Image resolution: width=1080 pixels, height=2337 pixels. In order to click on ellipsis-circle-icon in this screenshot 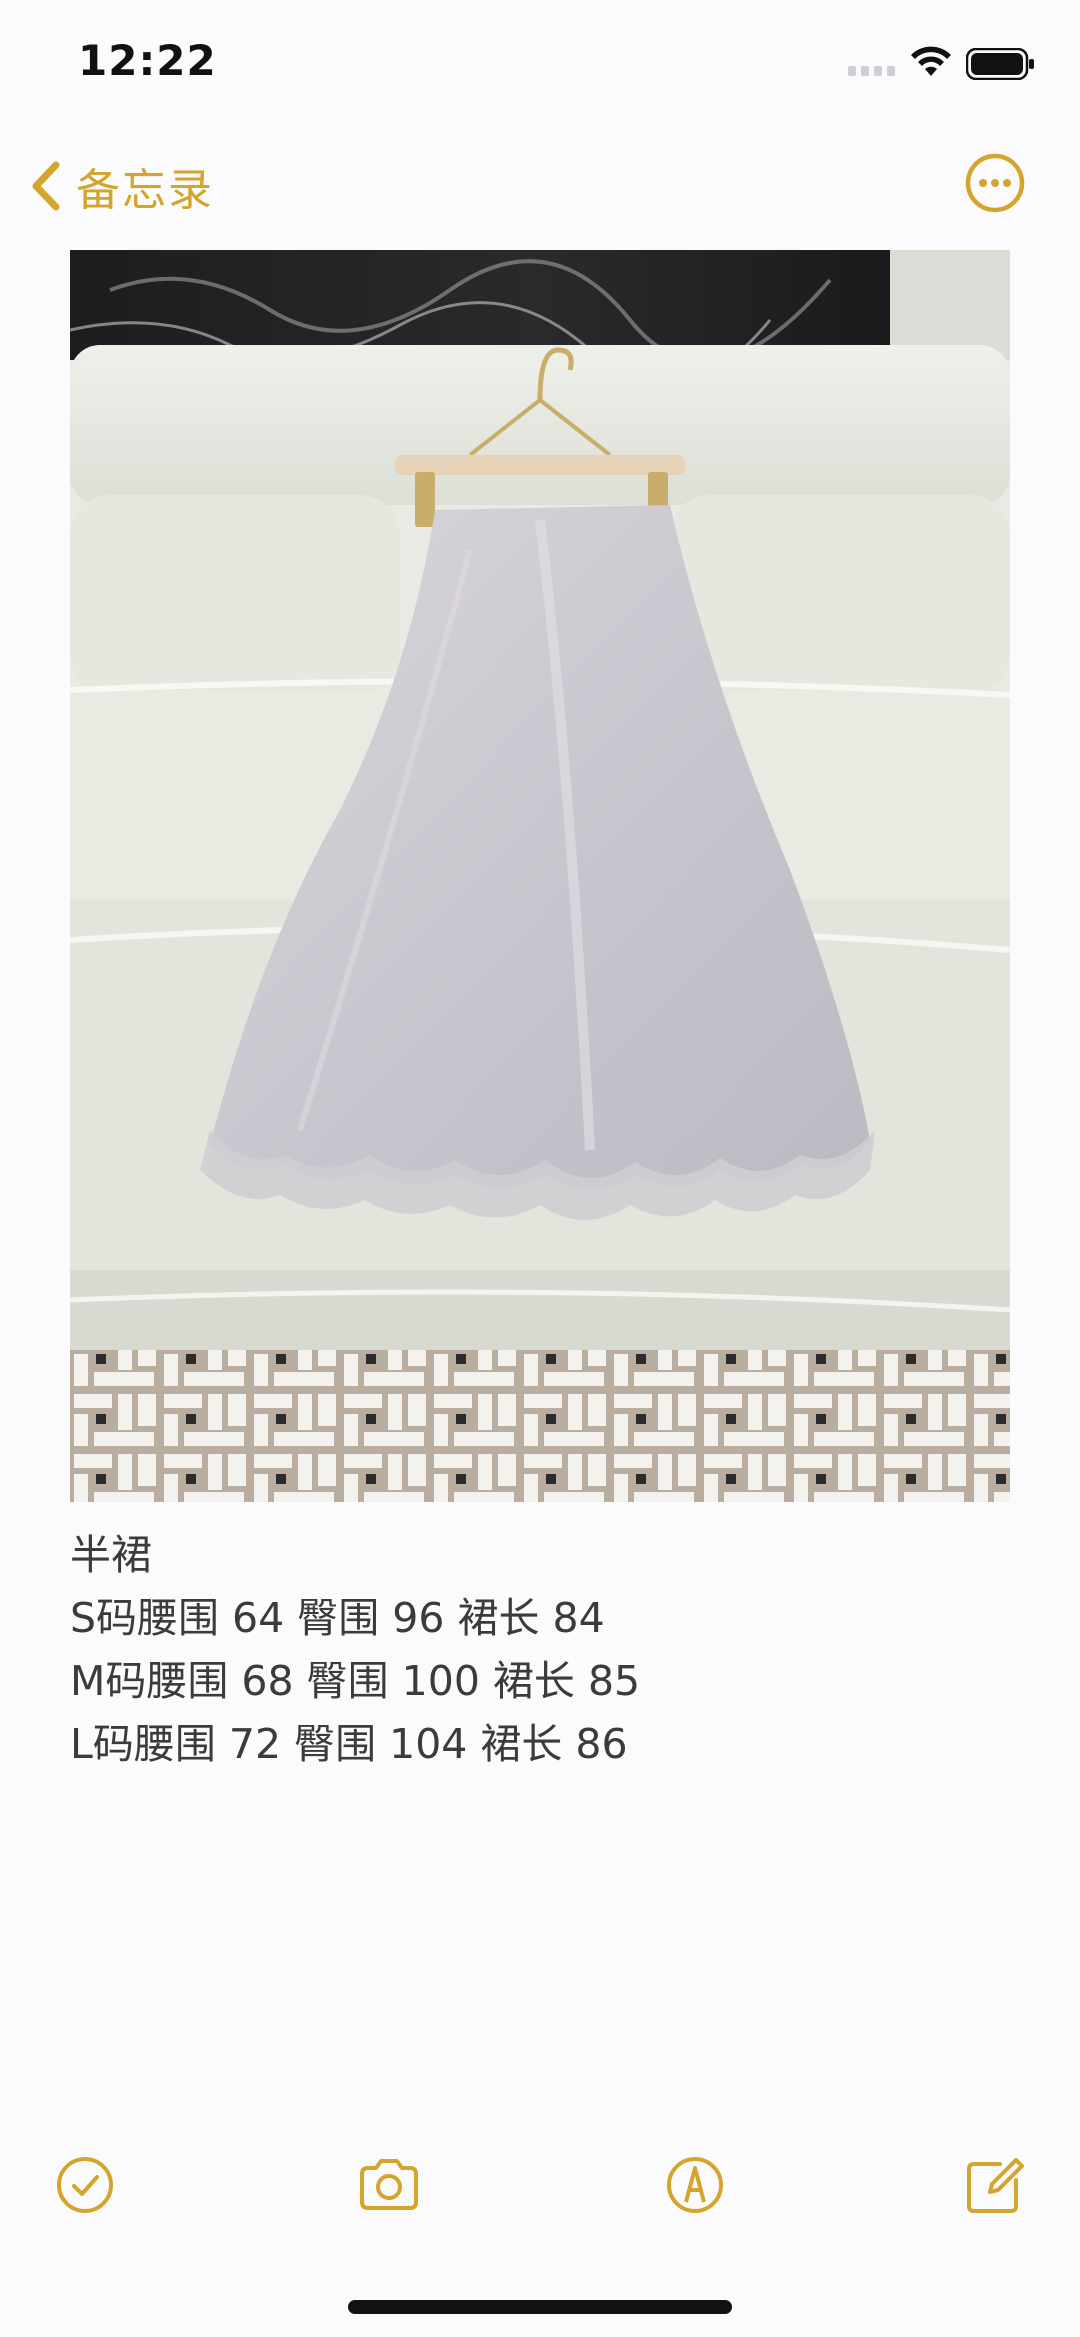, I will do `click(995, 183)`.